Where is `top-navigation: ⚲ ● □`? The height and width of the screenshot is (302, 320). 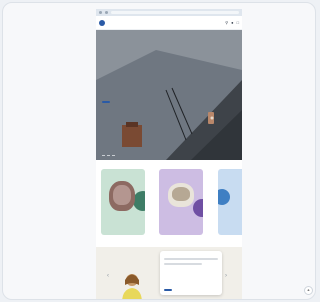
top-navigation: ⚲ ● □ is located at coordinates (169, 23).